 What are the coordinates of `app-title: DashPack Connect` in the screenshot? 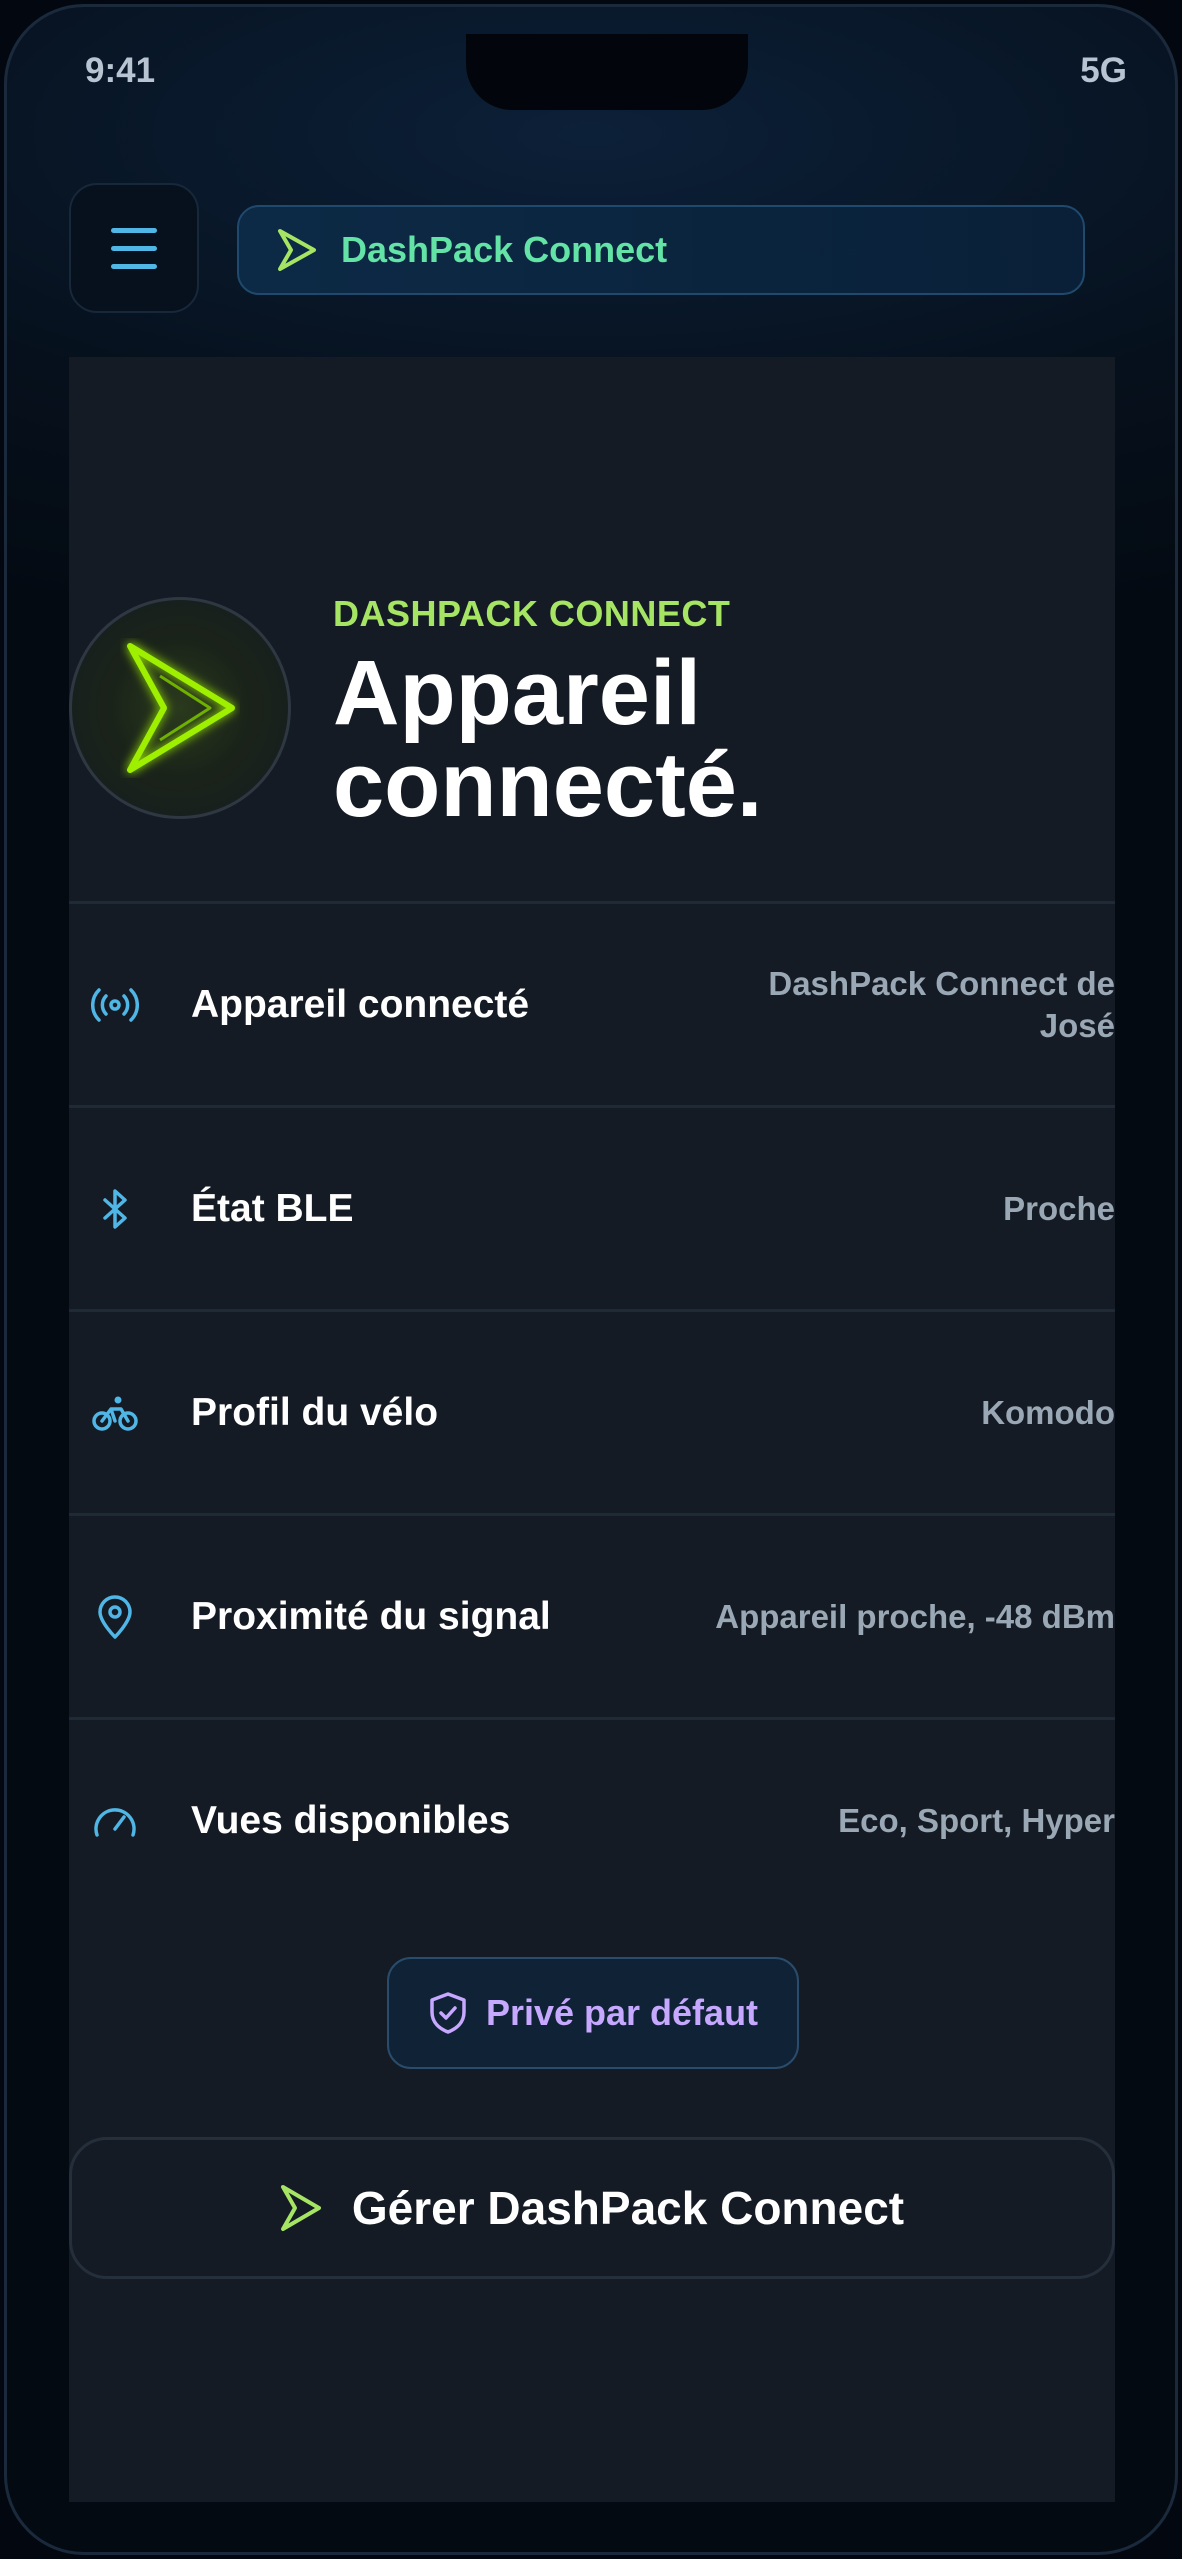 It's located at (504, 249).